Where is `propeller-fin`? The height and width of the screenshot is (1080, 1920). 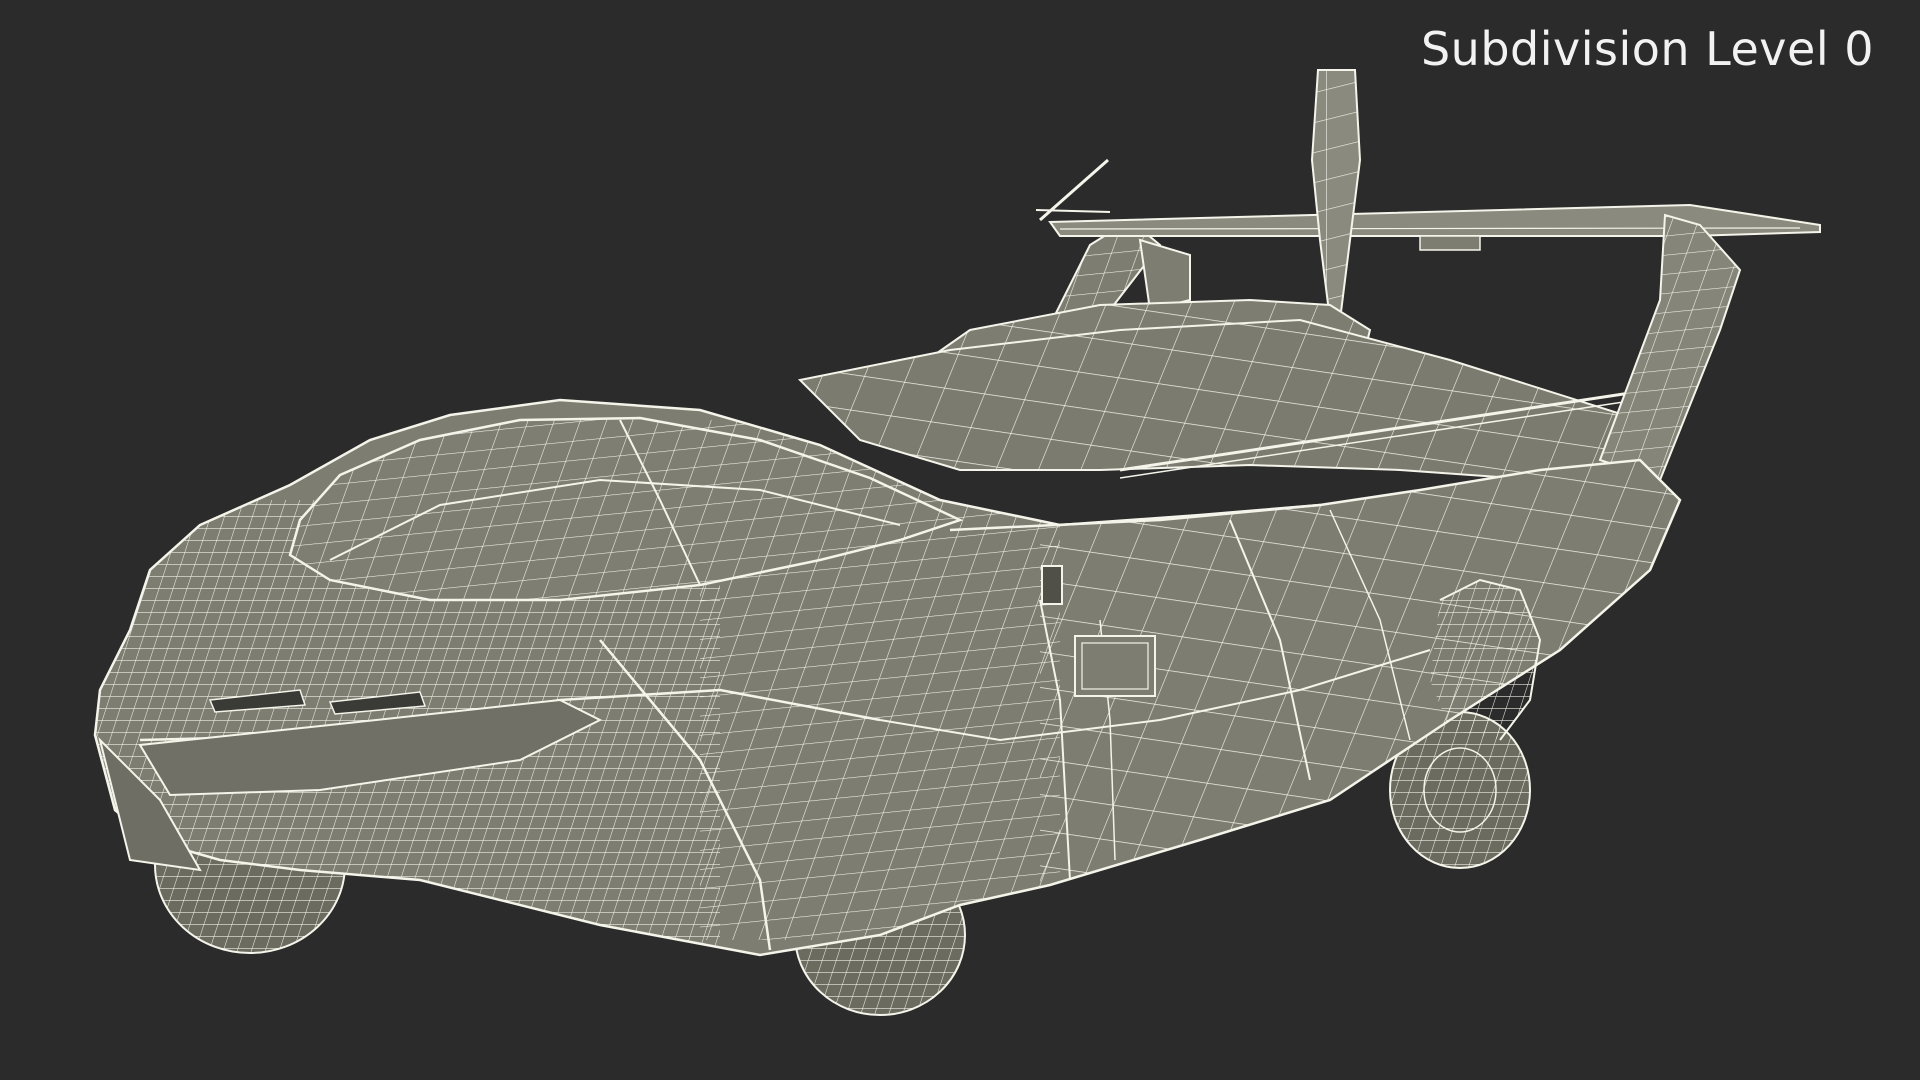 propeller-fin is located at coordinates (1336, 195).